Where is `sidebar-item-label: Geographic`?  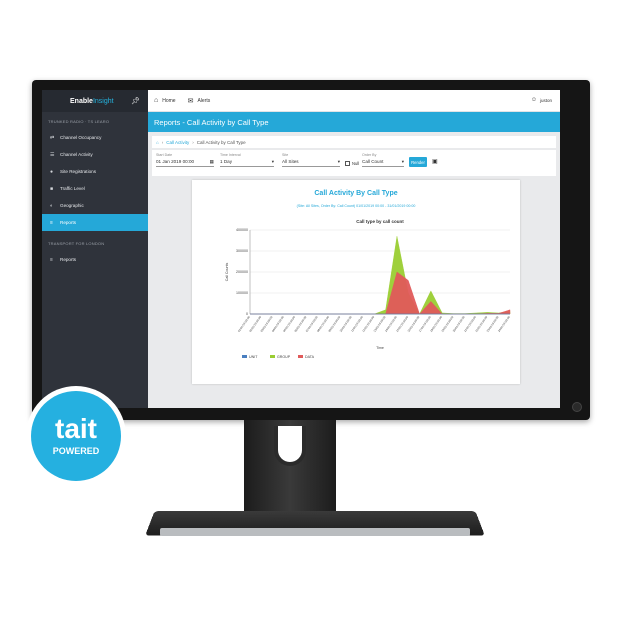
sidebar-item-label: Geographic is located at coordinates (72, 205).